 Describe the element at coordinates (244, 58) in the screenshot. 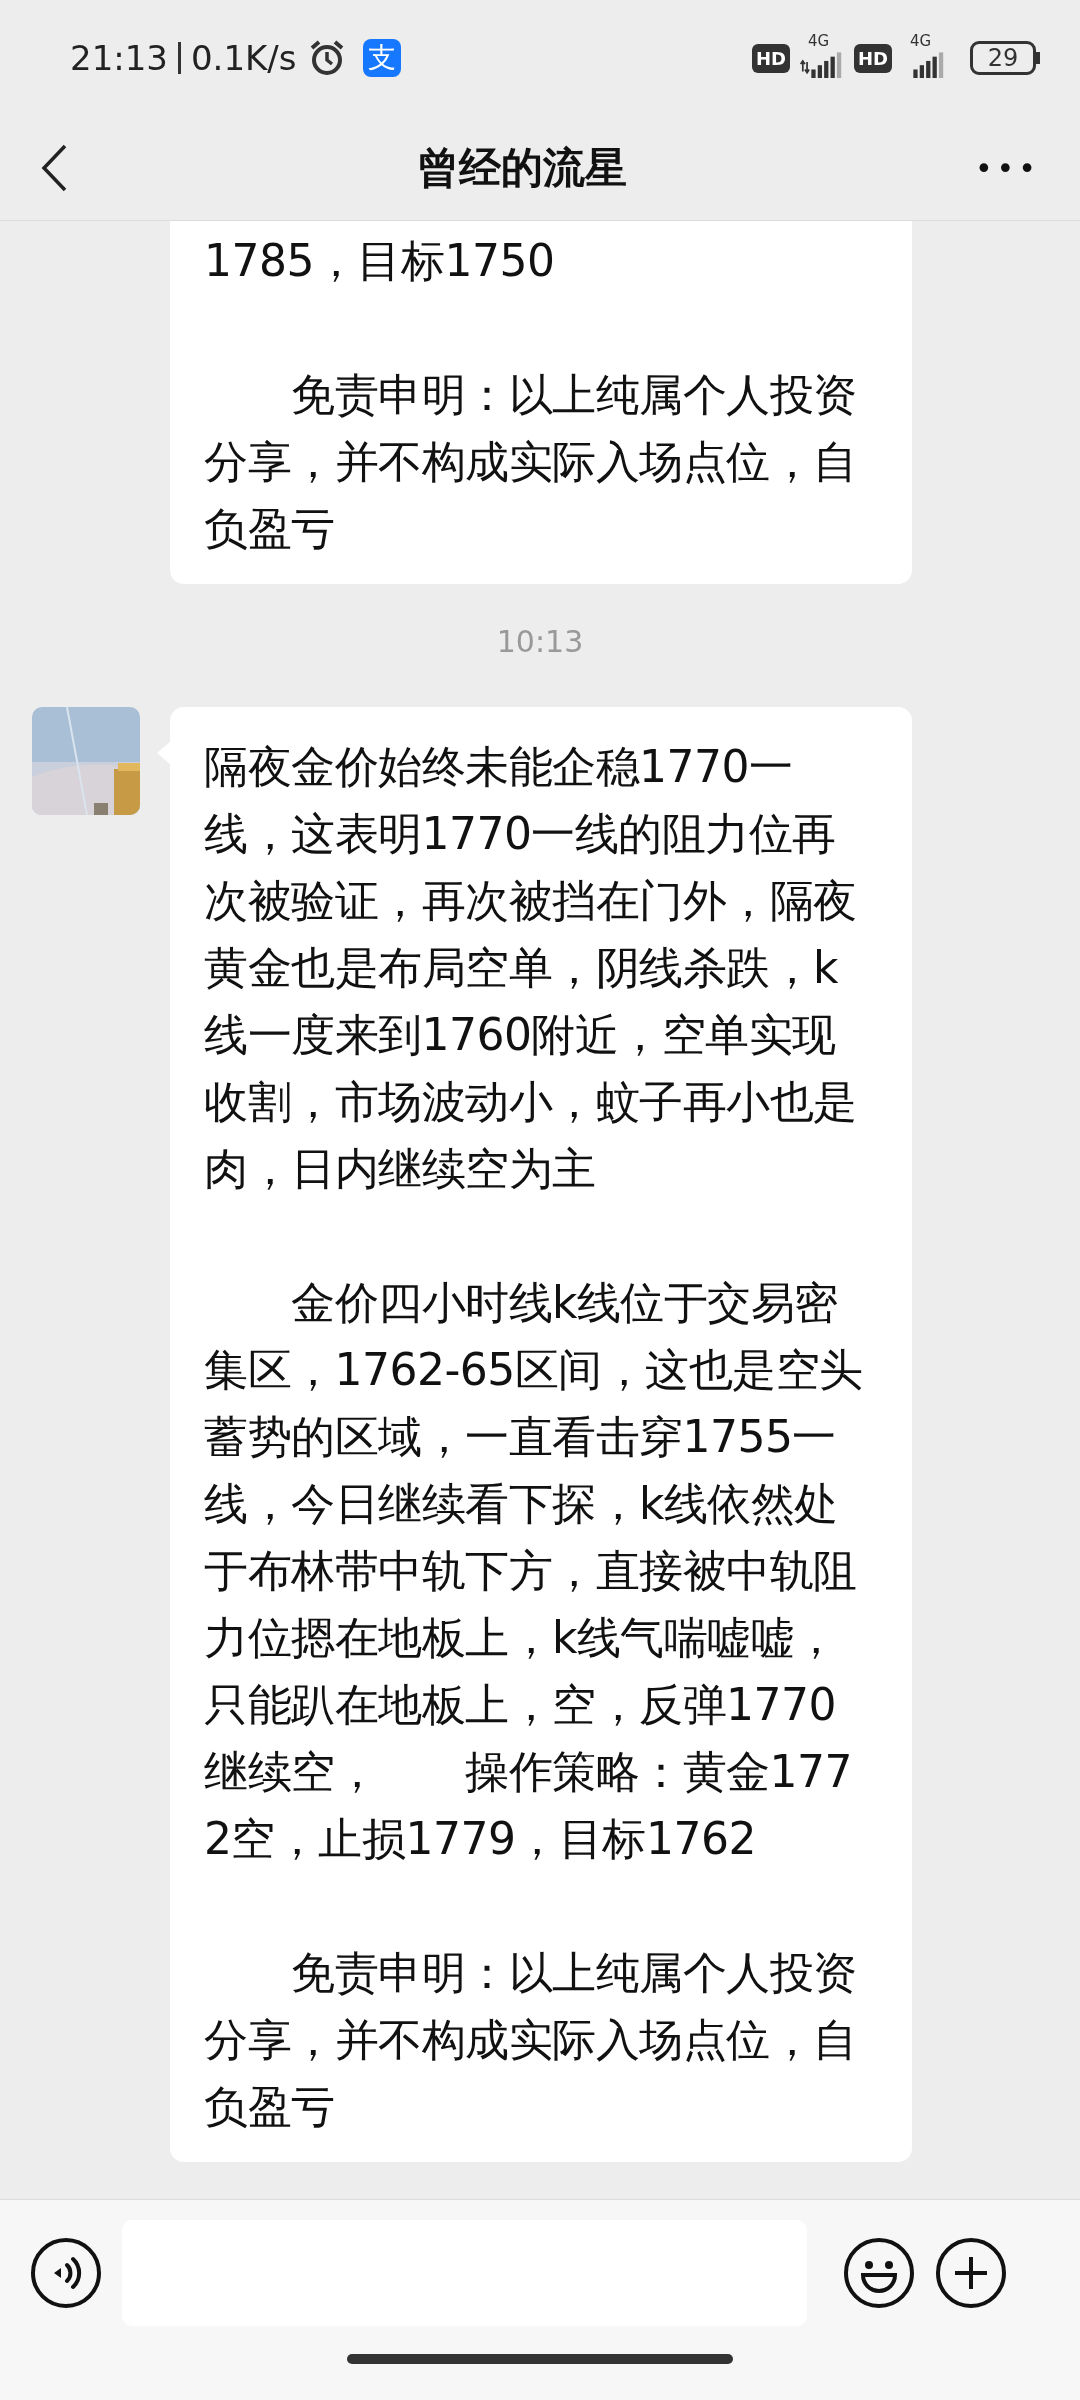

I see `network-speed: 0.1K/s` at that location.